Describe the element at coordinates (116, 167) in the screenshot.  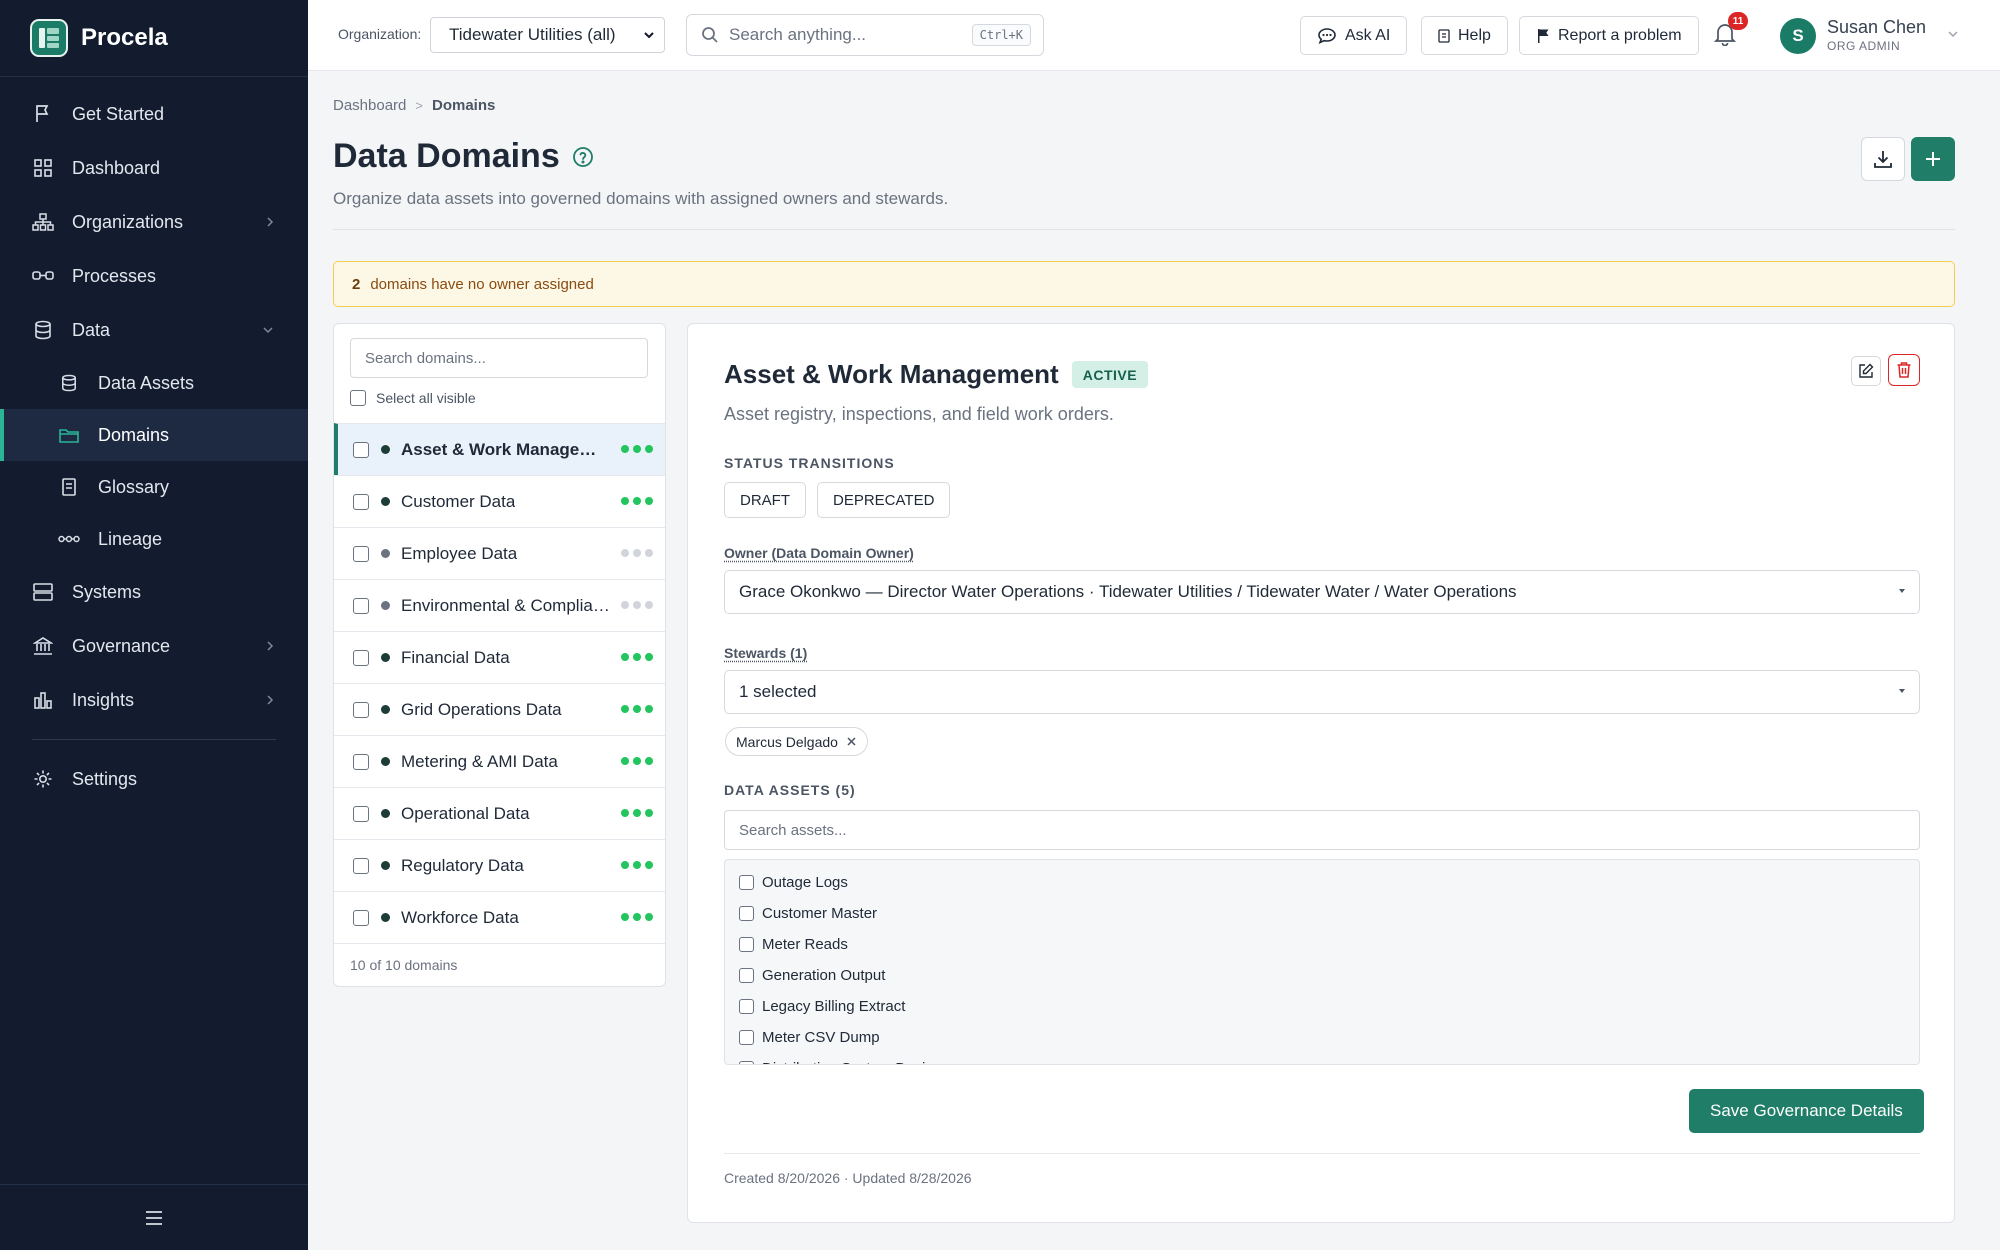
I see `nav-label: Dashboard` at that location.